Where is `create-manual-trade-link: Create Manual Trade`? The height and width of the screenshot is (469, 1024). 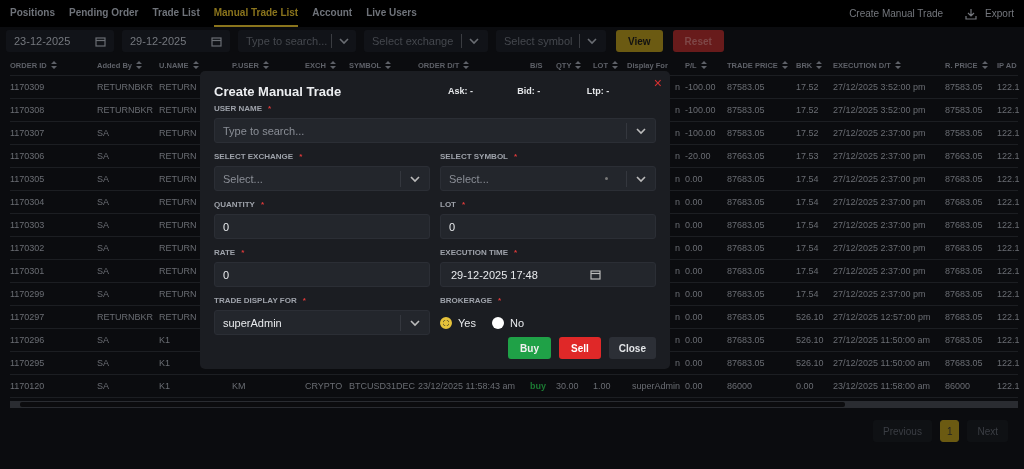
create-manual-trade-link: Create Manual Trade is located at coordinates (896, 13).